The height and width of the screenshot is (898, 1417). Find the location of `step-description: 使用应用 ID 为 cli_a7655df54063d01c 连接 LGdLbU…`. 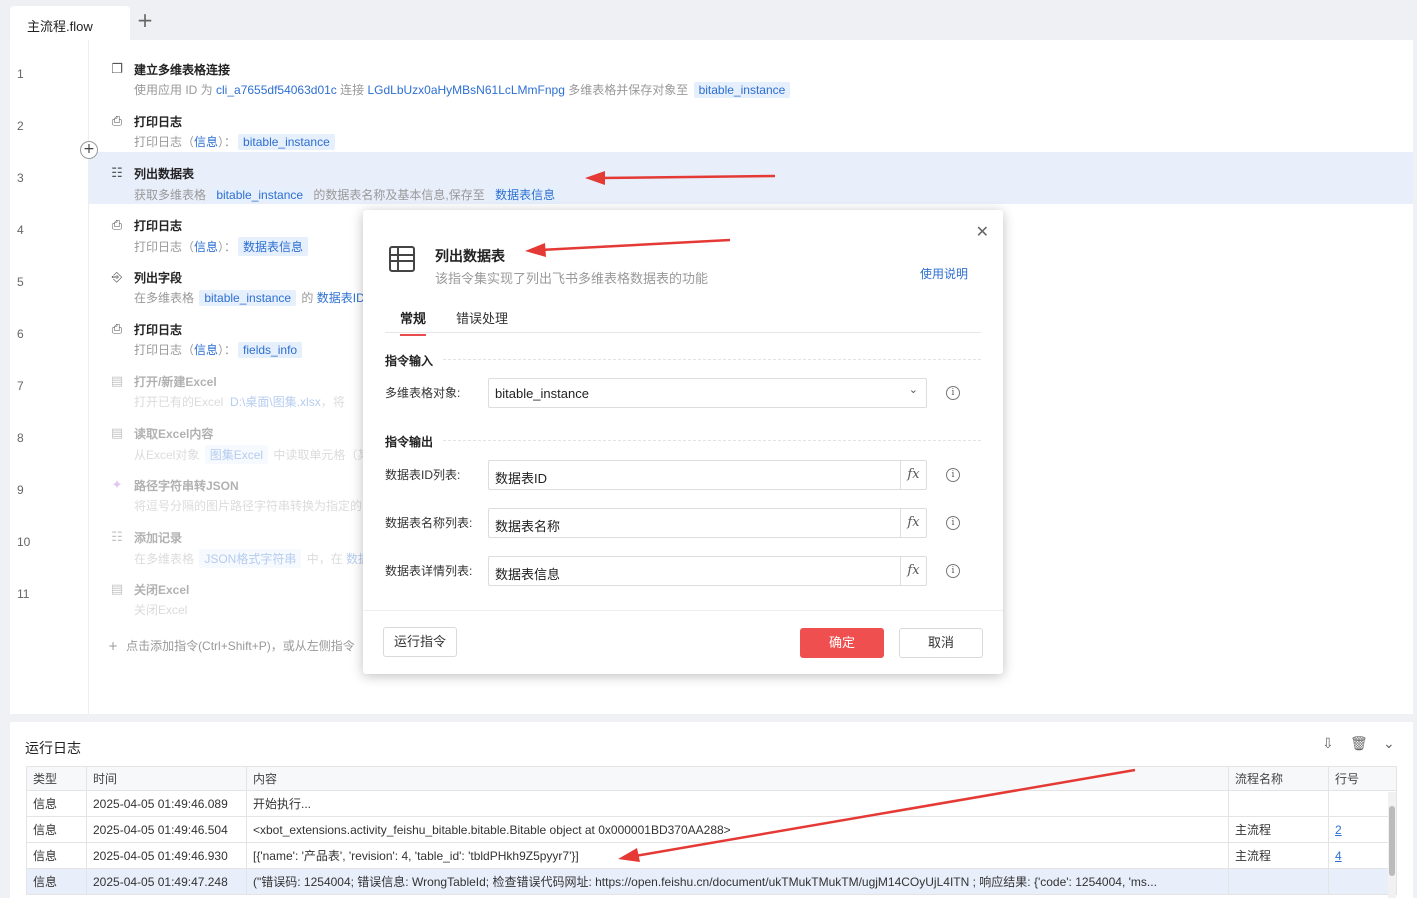

step-description: 使用应用 ID 为 cli_a7655df54063d01c 连接 LGdLbU… is located at coordinates (463, 89).